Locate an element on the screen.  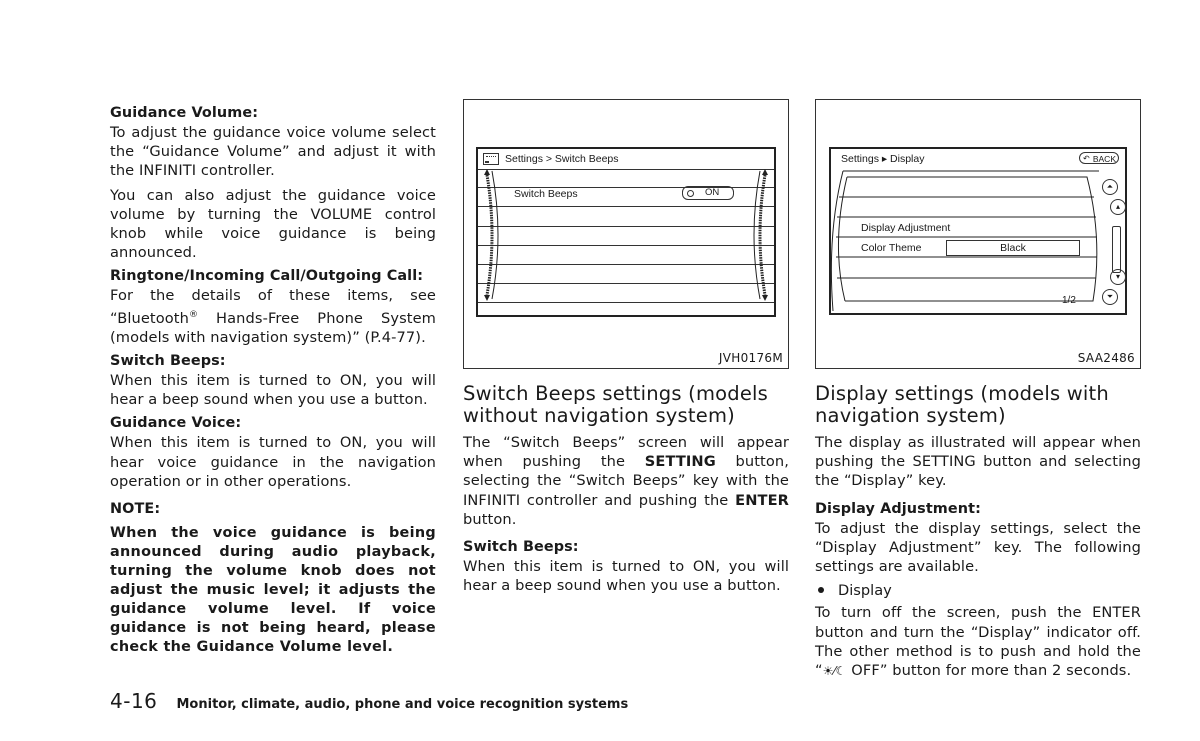
list-box is located at coordinates (971, 239).